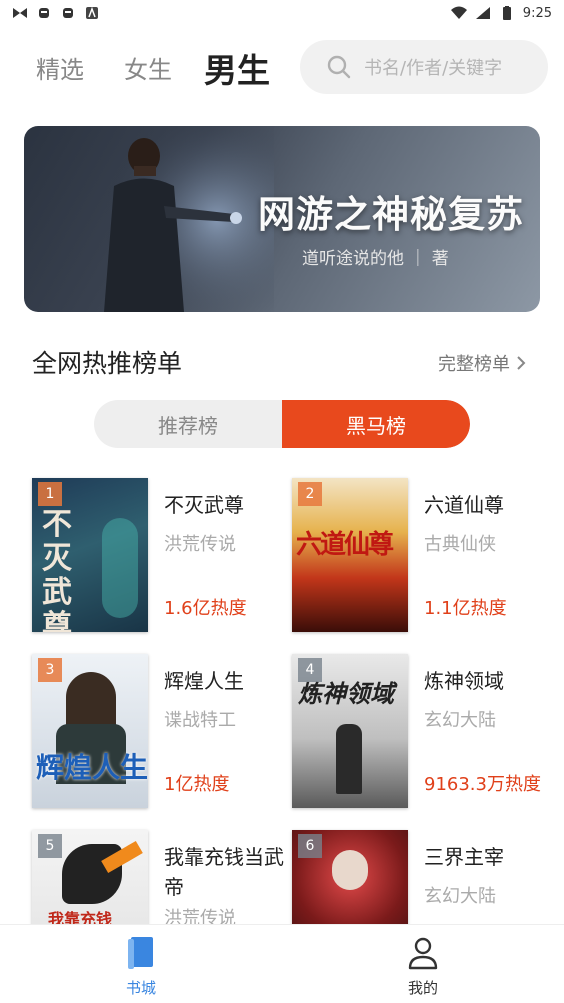 This screenshot has height=1003, width=564. I want to click on book-card: 不灭武尊 1 不灭武尊 洪荒传说 1.6亿热度, so click(162, 555).